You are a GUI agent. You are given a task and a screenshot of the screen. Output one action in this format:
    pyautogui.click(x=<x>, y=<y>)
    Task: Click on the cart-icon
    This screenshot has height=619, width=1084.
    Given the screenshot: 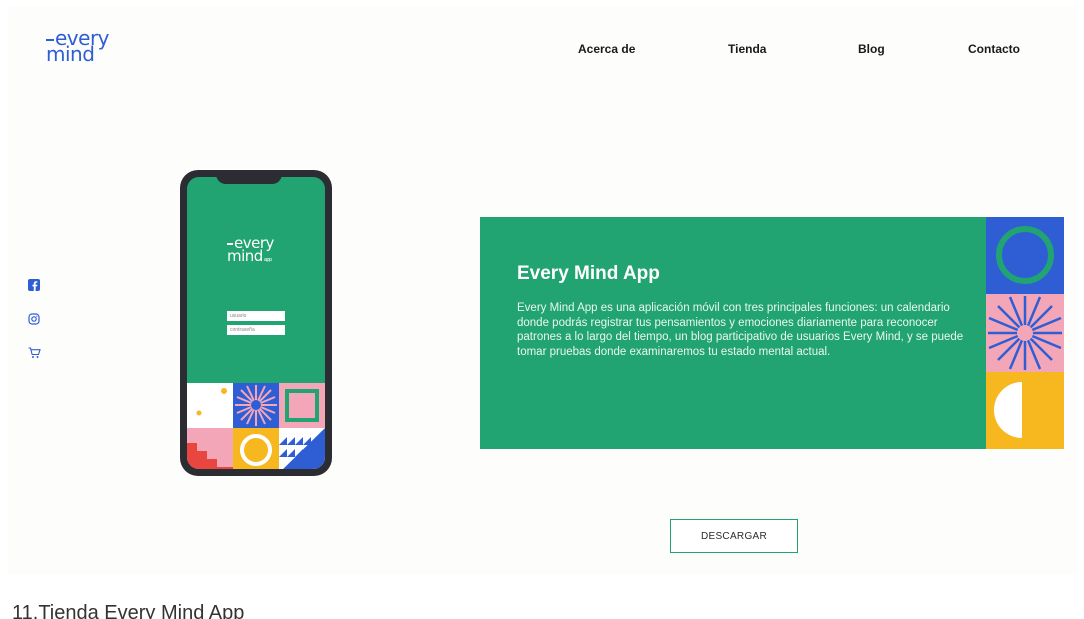 What is the action you would take?
    pyautogui.click(x=34, y=352)
    